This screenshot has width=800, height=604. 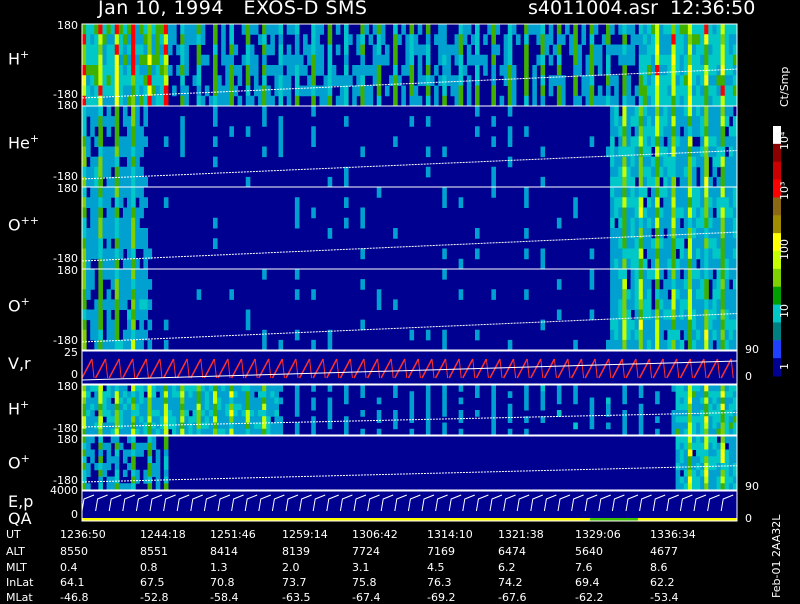 What do you see at coordinates (19, 597) in the screenshot?
I see `footer-row-label: MLat` at bounding box center [19, 597].